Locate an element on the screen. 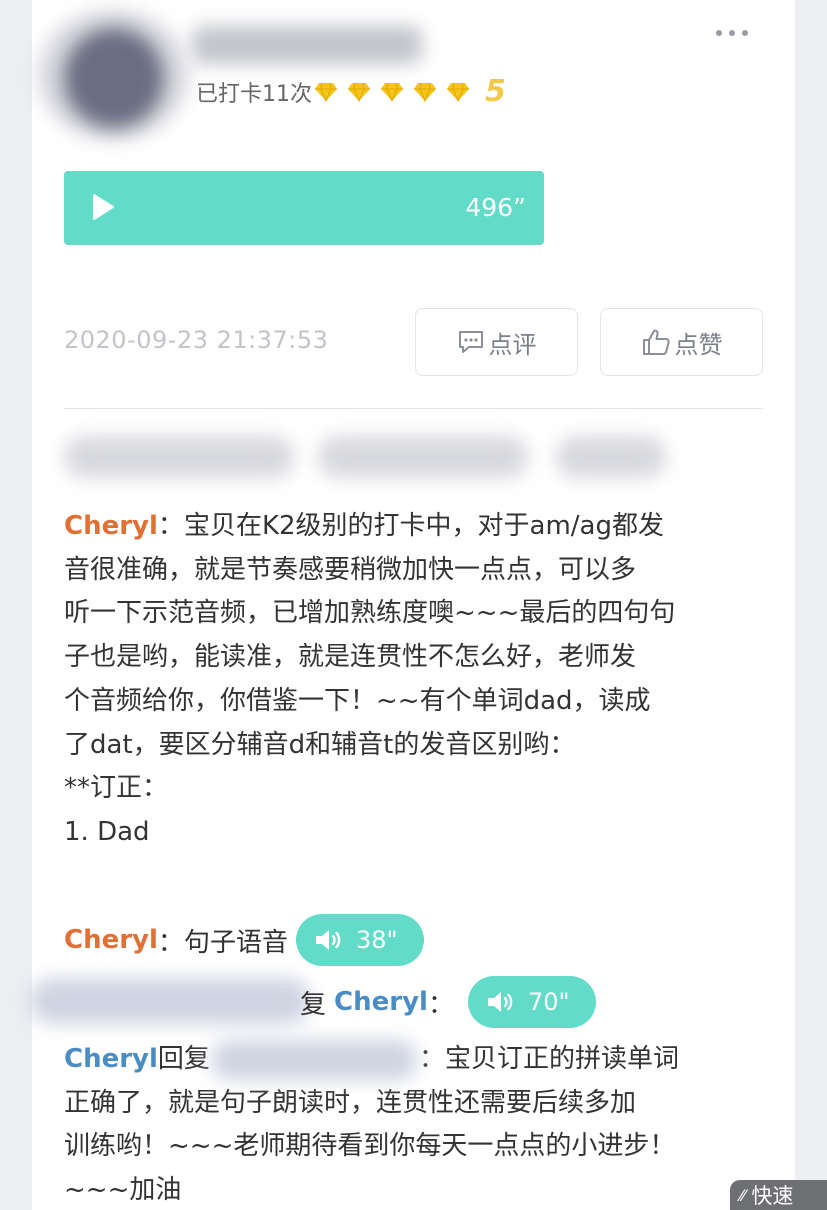  comment-line: 训练哟！~~~老师期待看到你每天一点点的小进步！ is located at coordinates (370, 1146).